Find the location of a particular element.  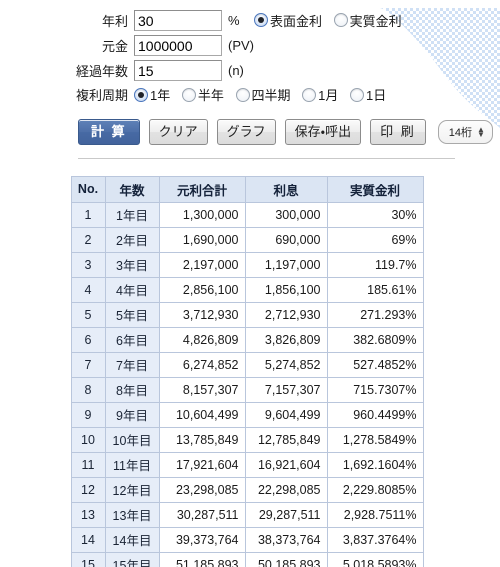

cell-effective-rate: 382.6809% is located at coordinates (375, 339).